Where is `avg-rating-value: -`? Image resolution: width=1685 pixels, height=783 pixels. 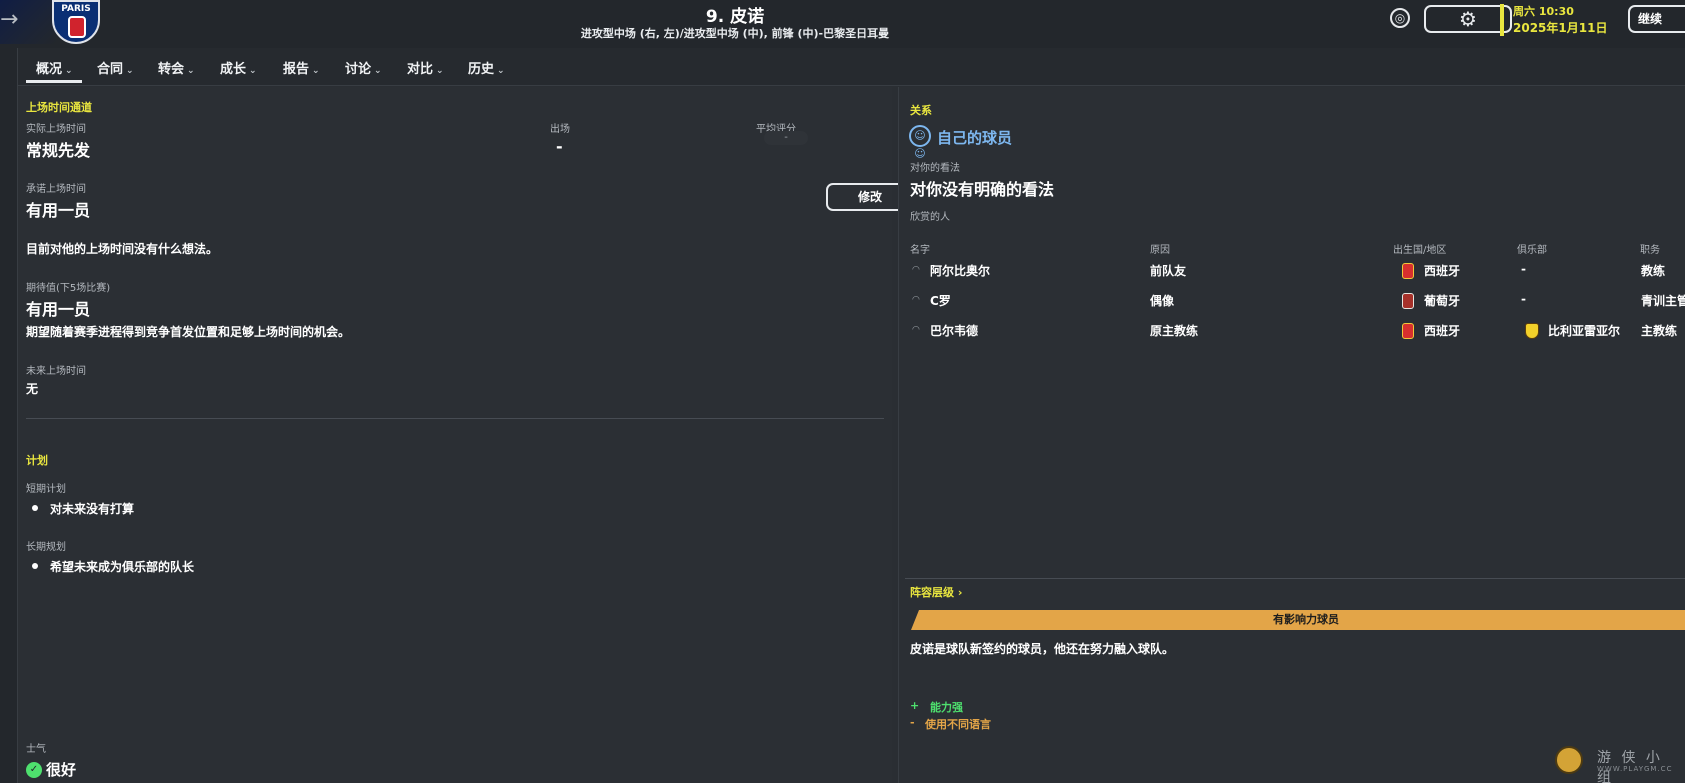
avg-rating-value: - is located at coordinates (786, 138).